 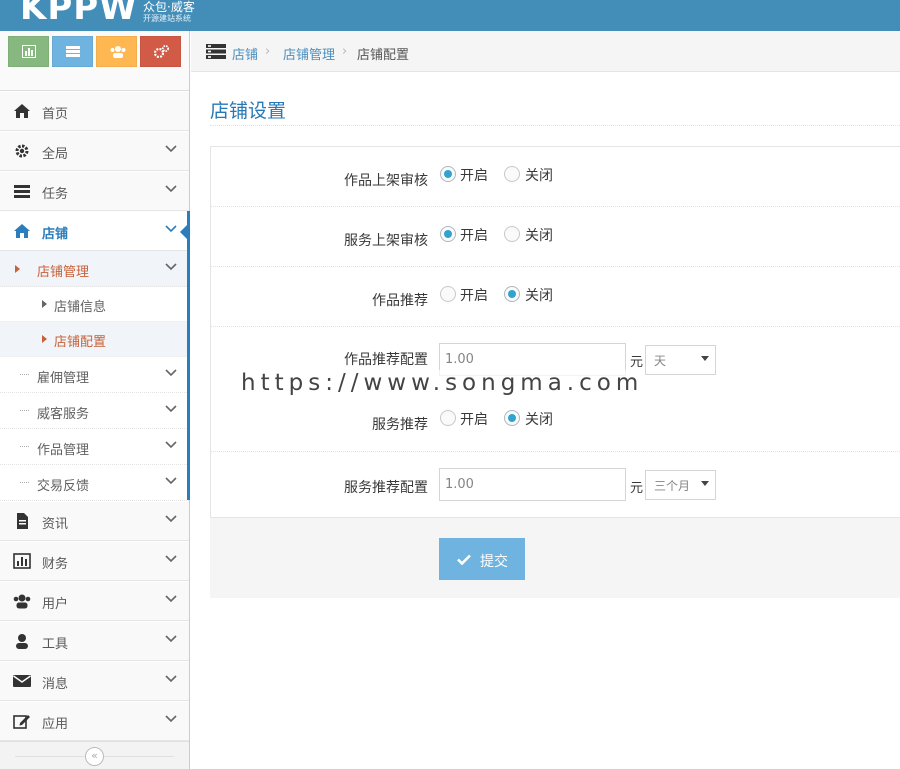 What do you see at coordinates (386, 488) in the screenshot?
I see `field-label: 服务推荐配置` at bounding box center [386, 488].